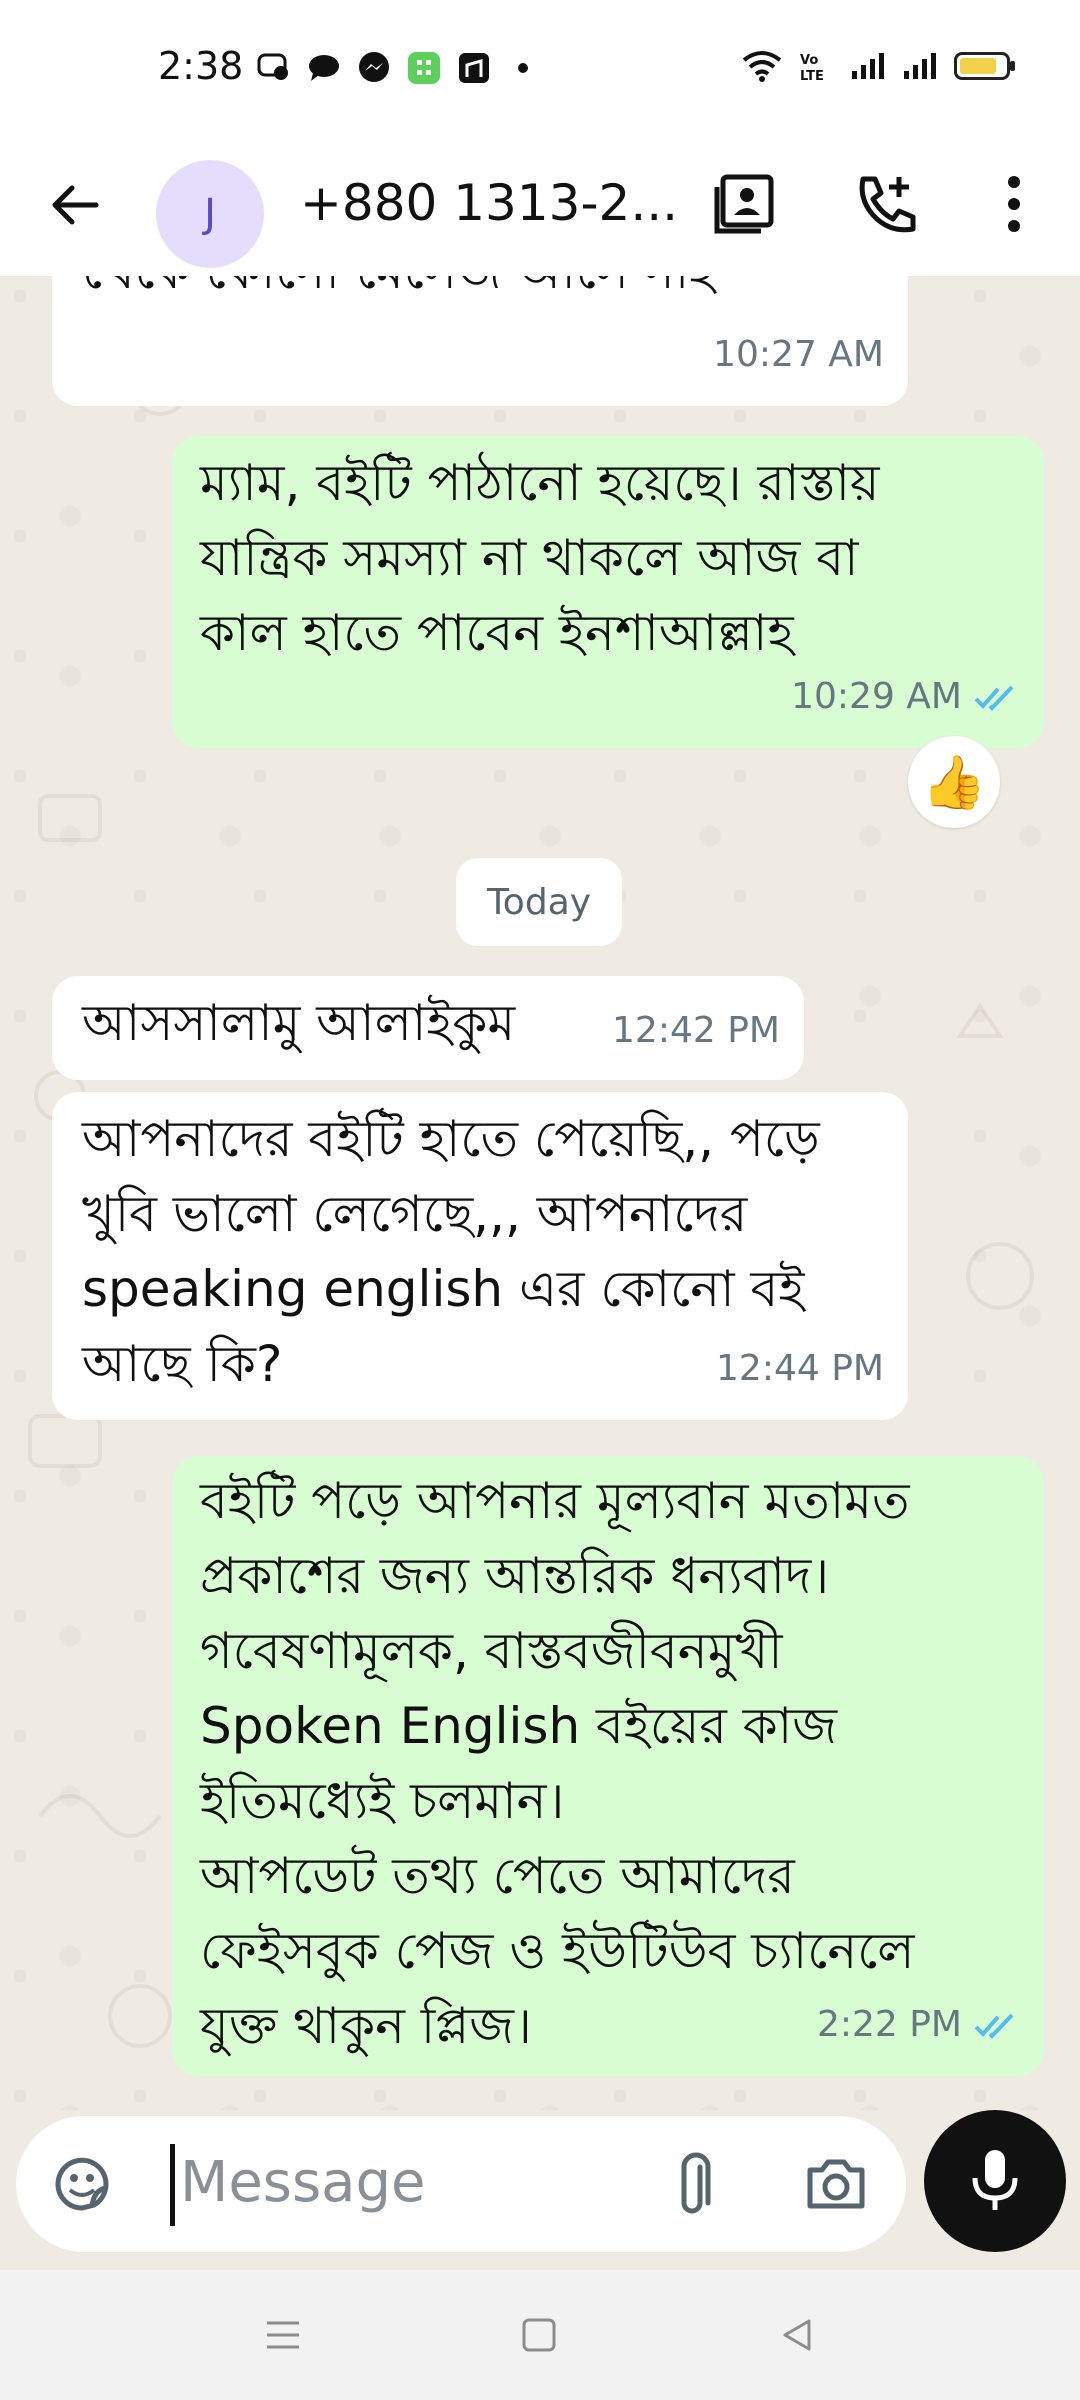 Image resolution: width=1080 pixels, height=2400 pixels. Describe the element at coordinates (283, 2335) in the screenshot. I see `menu-nav-icon` at that location.